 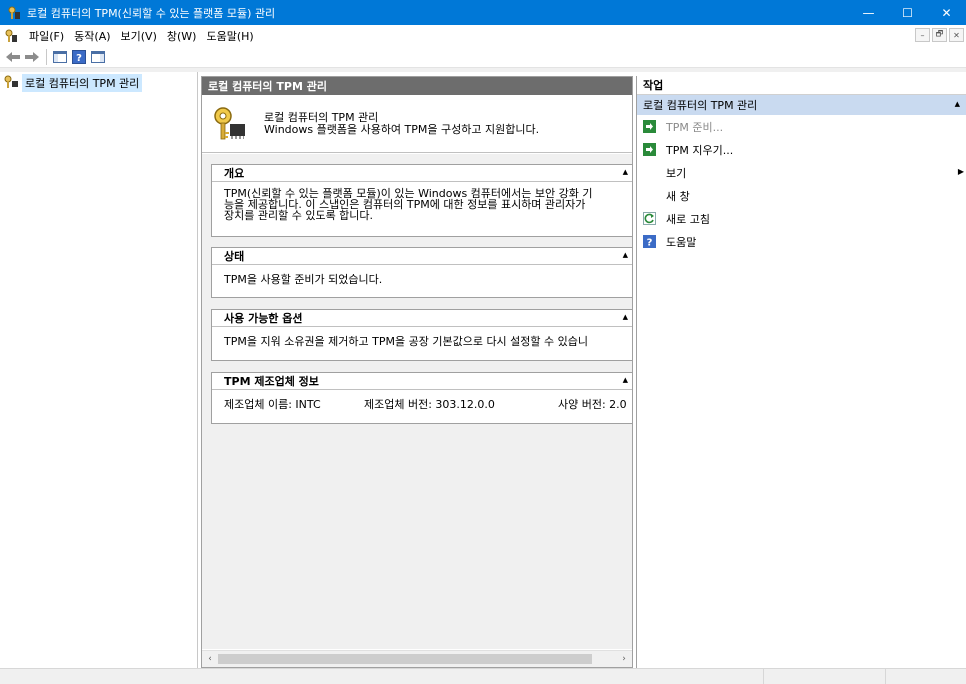 What do you see at coordinates (801, 85) in the screenshot?
I see `action-pane-title: 작업` at bounding box center [801, 85].